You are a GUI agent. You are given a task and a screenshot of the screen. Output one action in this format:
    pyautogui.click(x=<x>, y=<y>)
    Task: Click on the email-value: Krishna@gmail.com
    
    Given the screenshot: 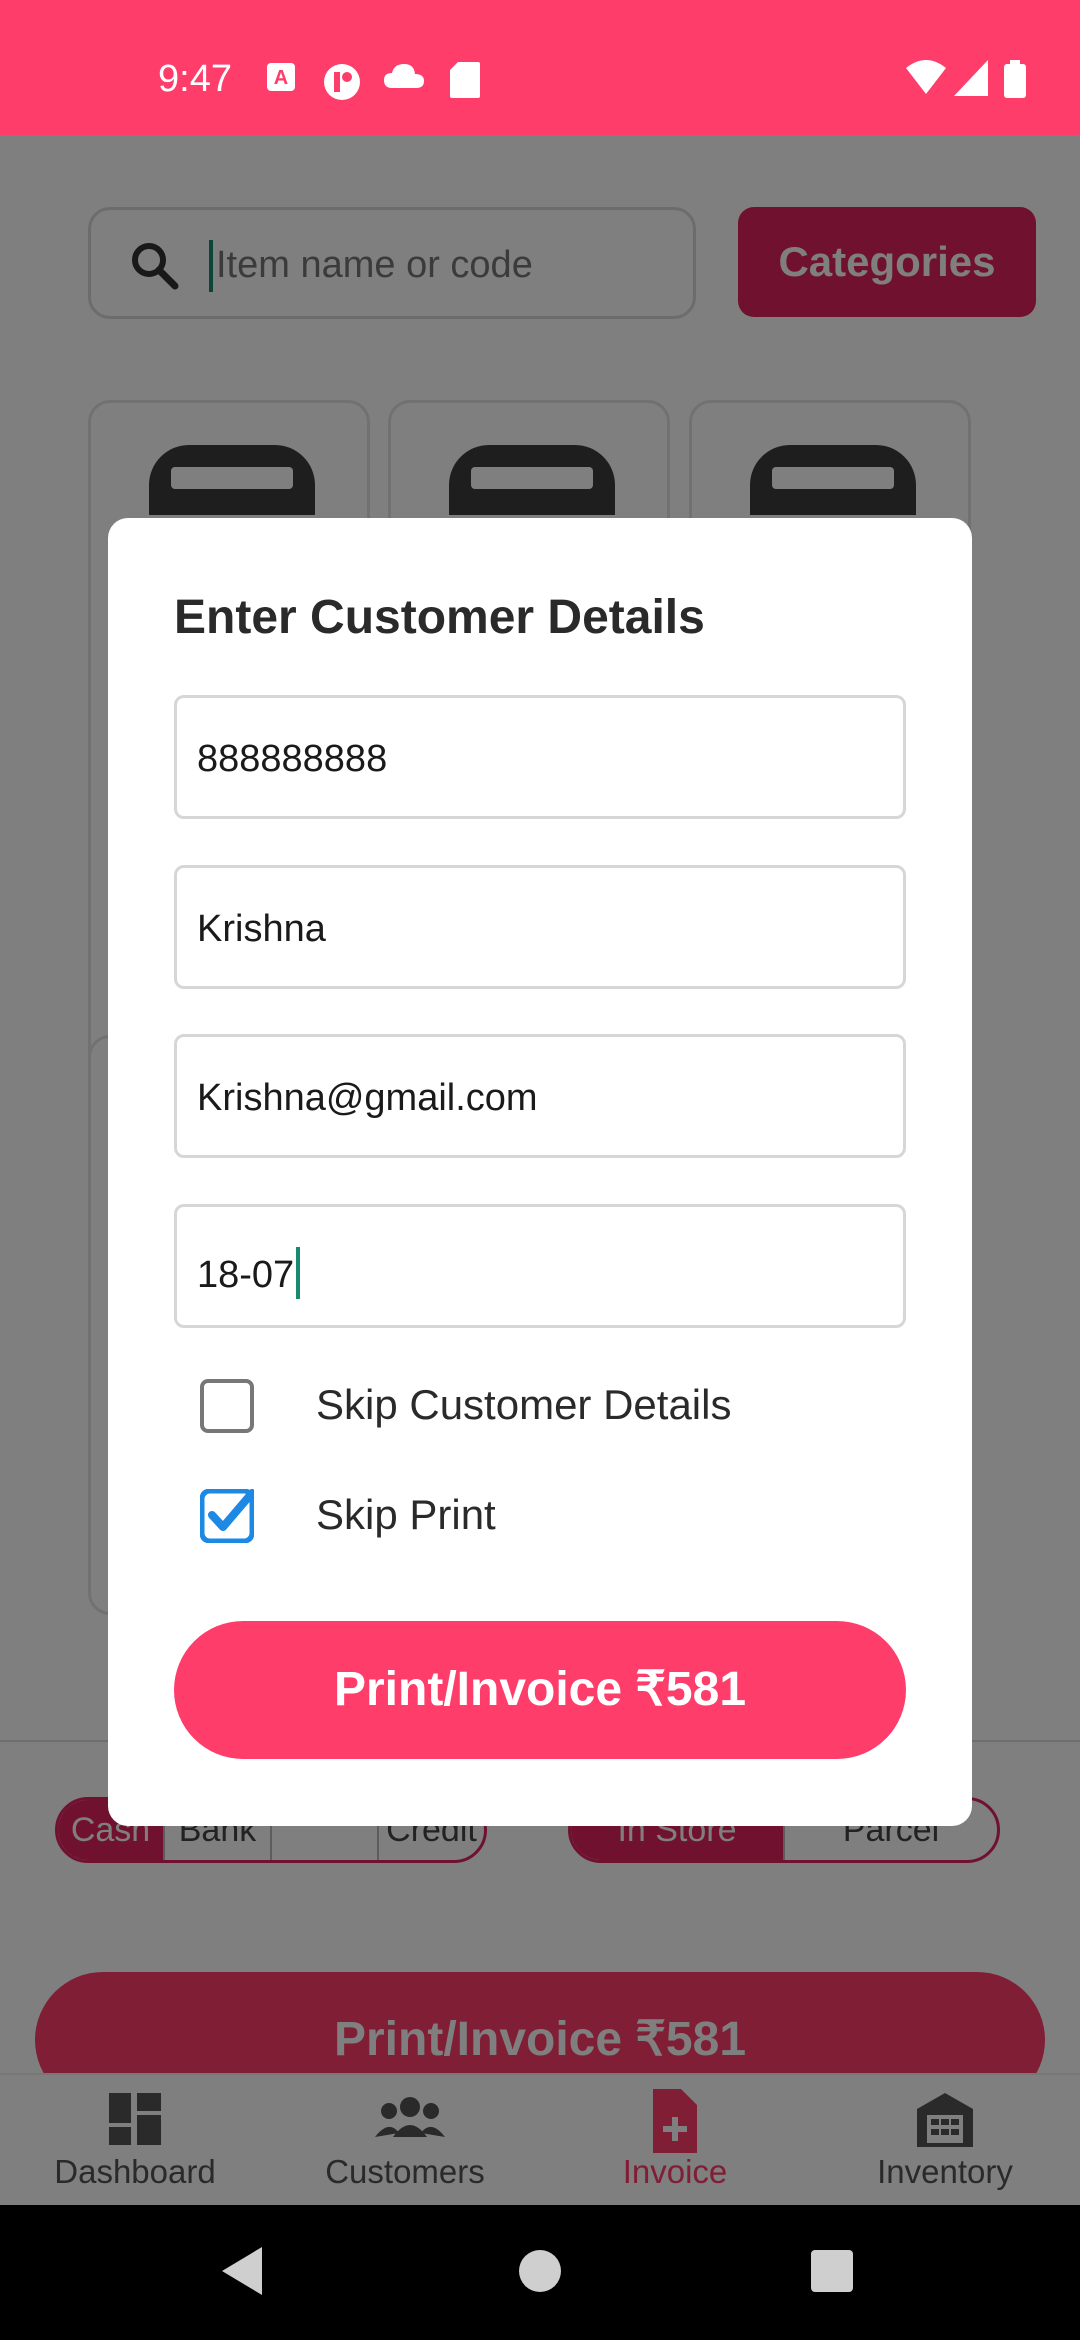 What is the action you would take?
    pyautogui.click(x=367, y=1098)
    